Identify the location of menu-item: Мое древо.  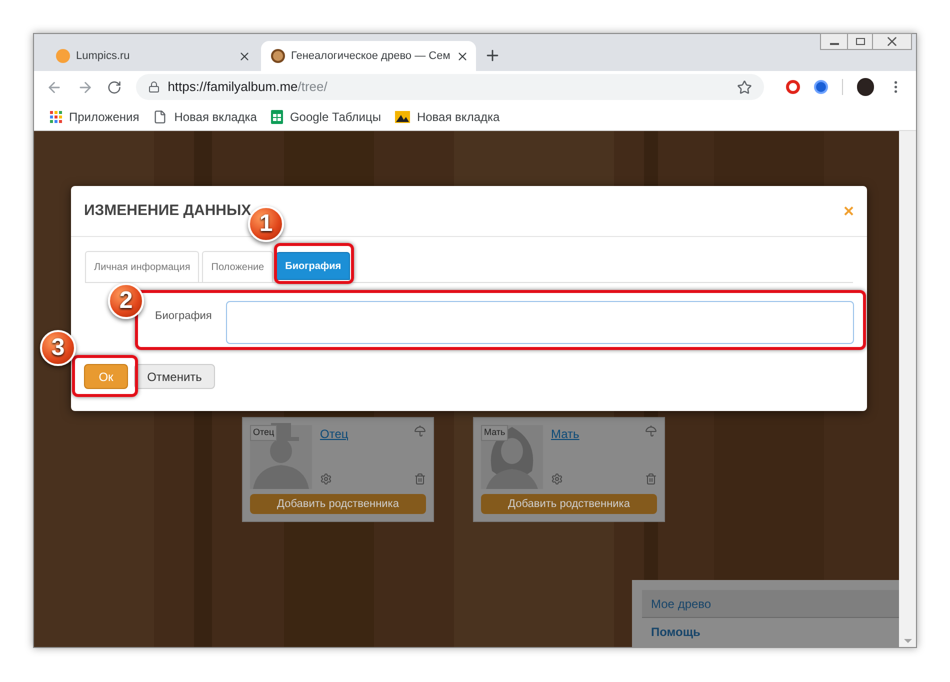
(770, 604).